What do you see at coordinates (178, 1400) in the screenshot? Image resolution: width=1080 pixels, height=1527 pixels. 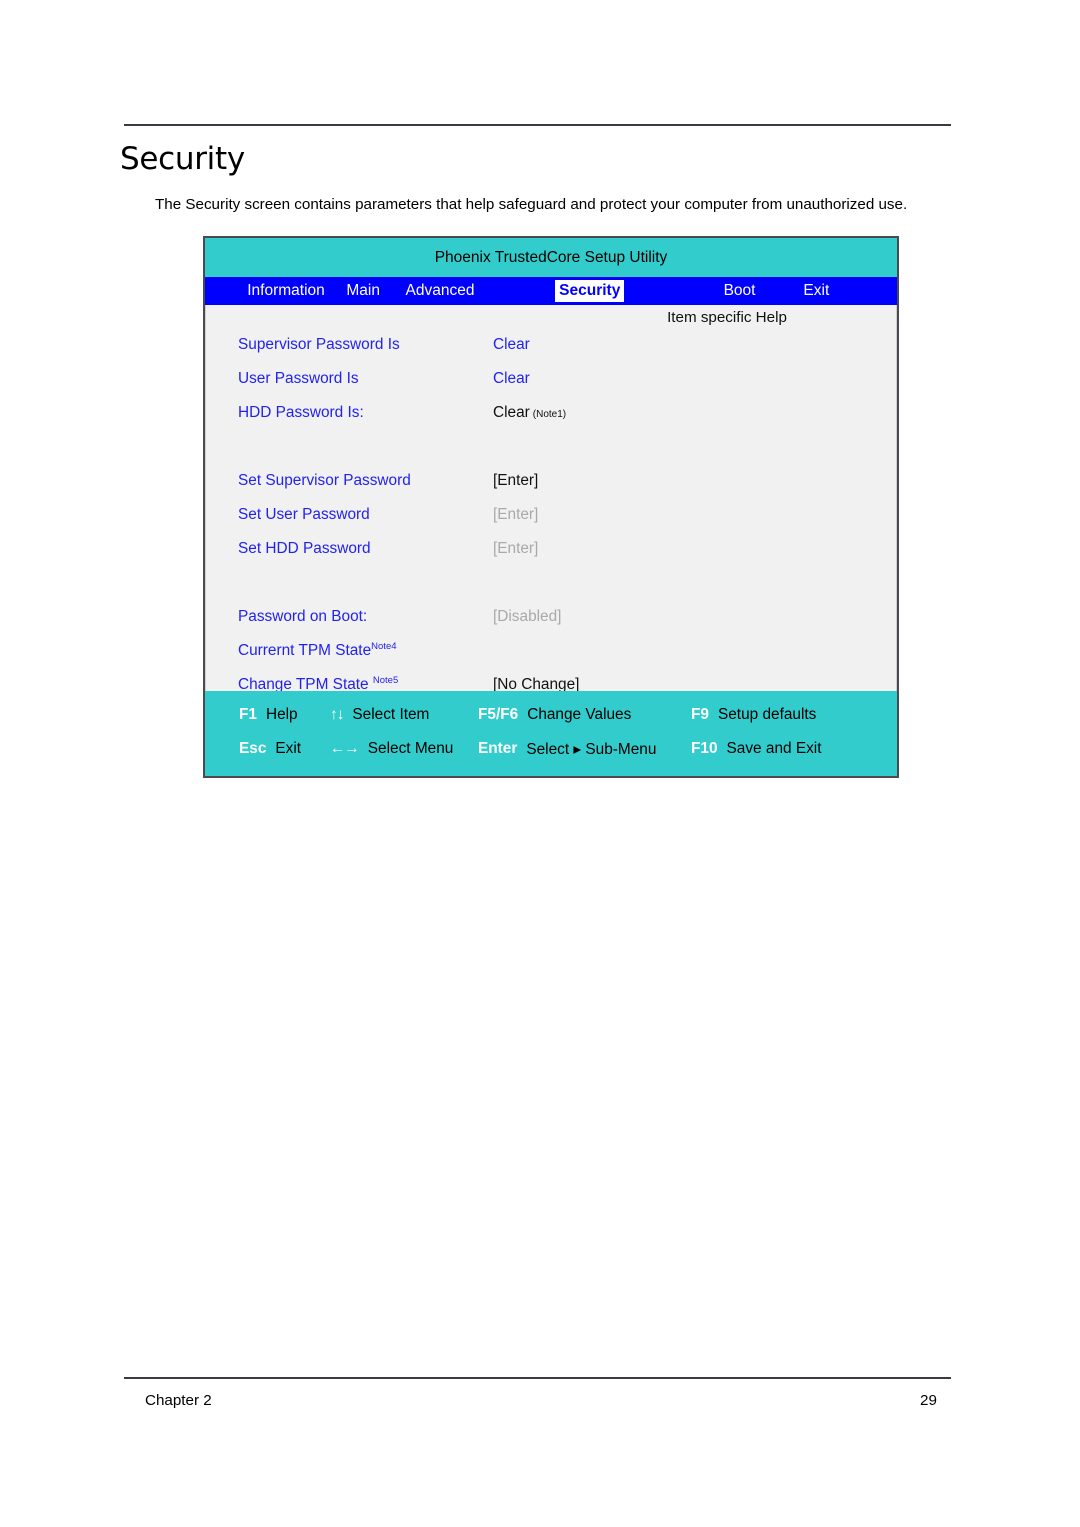 I see `footer-chapter-label: Chapter 2` at bounding box center [178, 1400].